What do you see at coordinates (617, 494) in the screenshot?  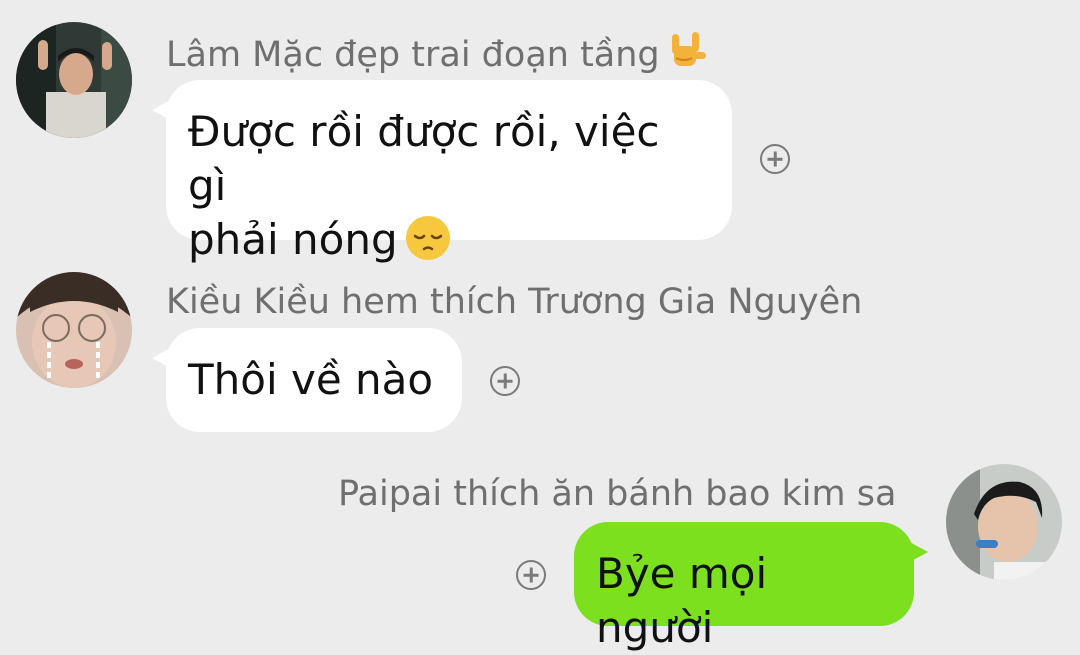 I see `sender-name: Paipai thích ăn bánh bao kim sa` at bounding box center [617, 494].